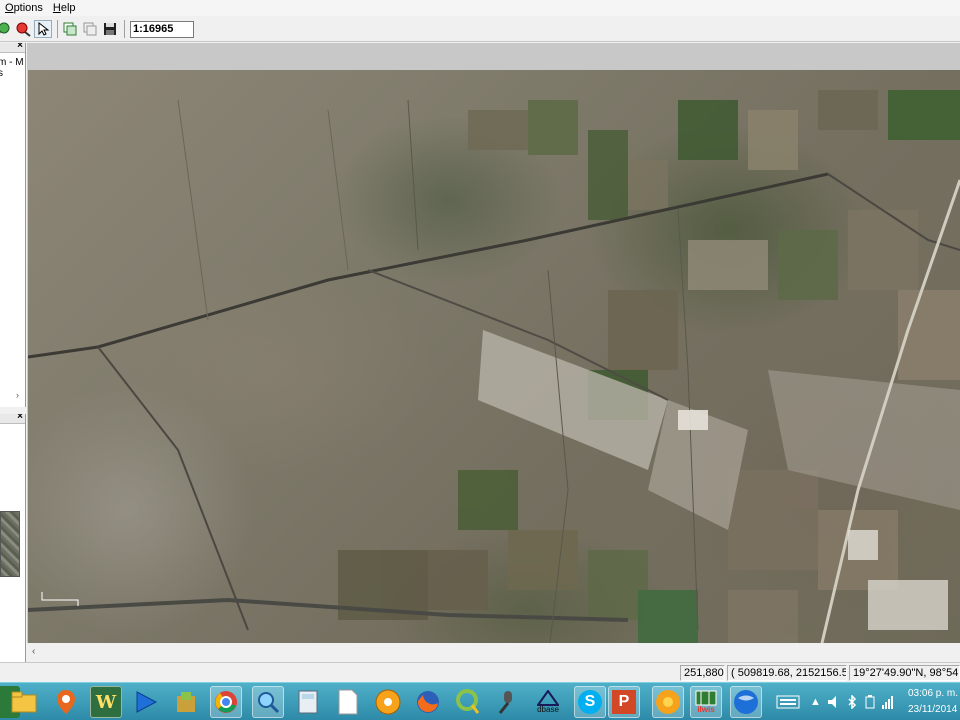  I want to click on tray-expand-icon: ▲, so click(815, 702).